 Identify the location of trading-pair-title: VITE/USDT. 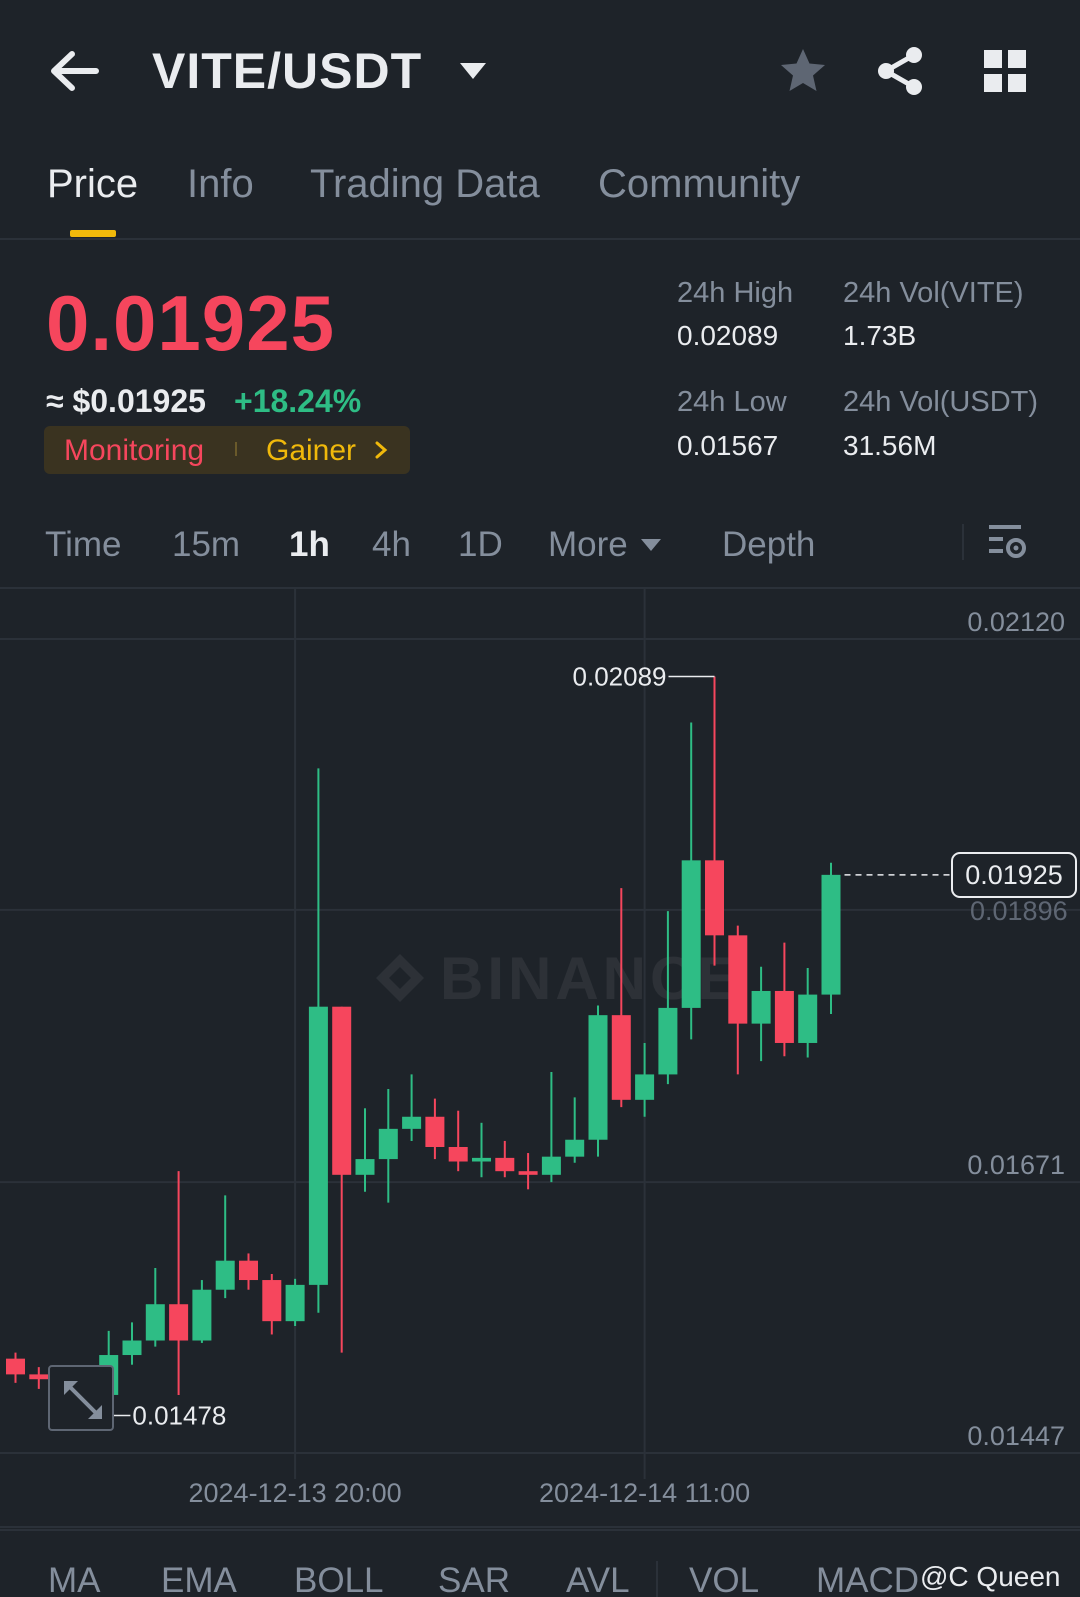
(287, 71).